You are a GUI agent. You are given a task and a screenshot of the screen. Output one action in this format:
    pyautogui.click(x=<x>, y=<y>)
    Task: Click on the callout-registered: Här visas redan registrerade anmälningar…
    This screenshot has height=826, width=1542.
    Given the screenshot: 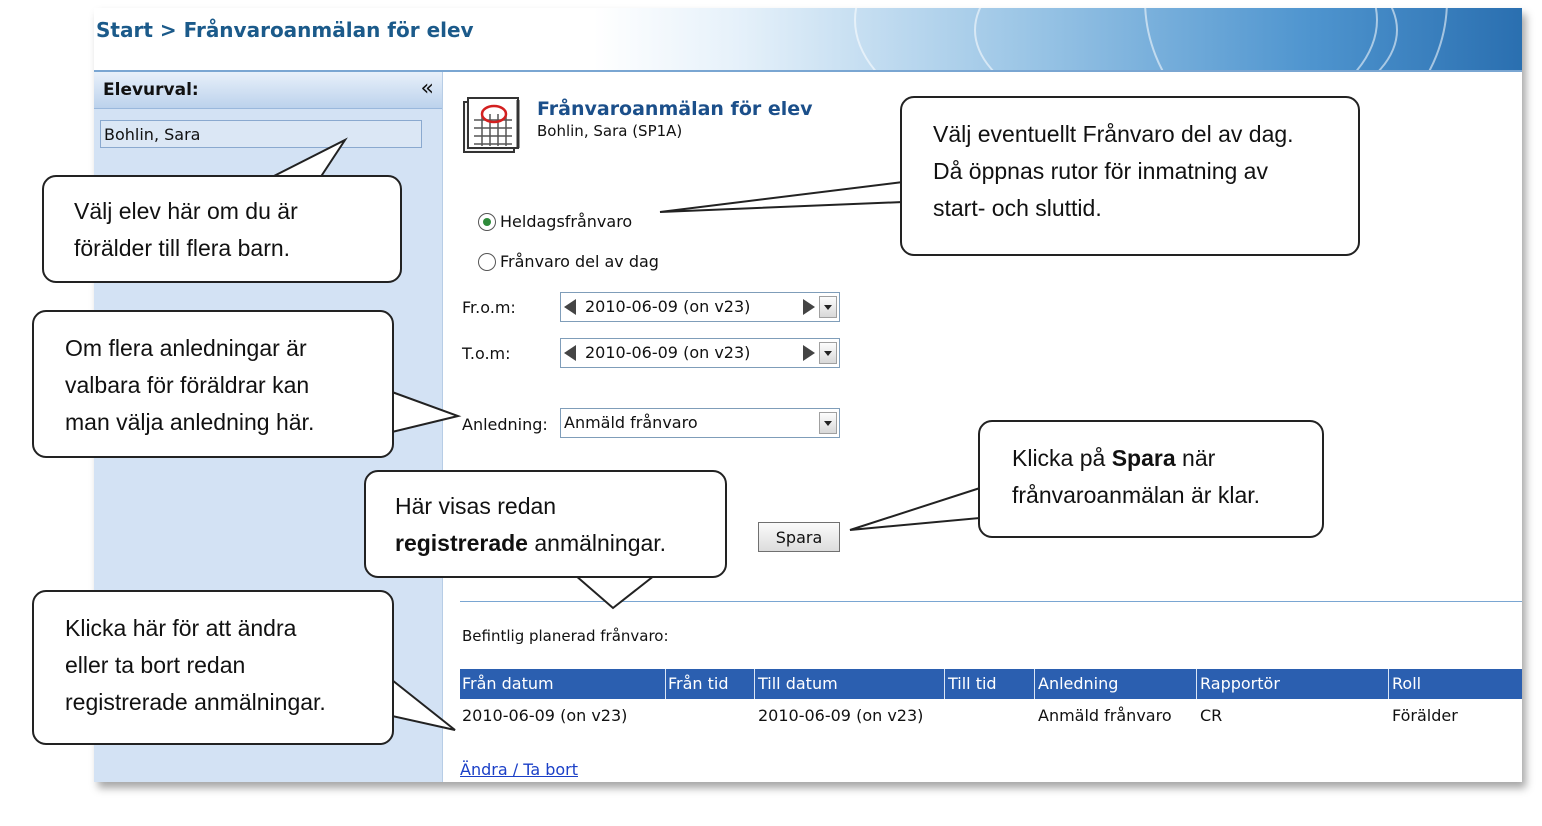 What is the action you would take?
    pyautogui.click(x=545, y=524)
    